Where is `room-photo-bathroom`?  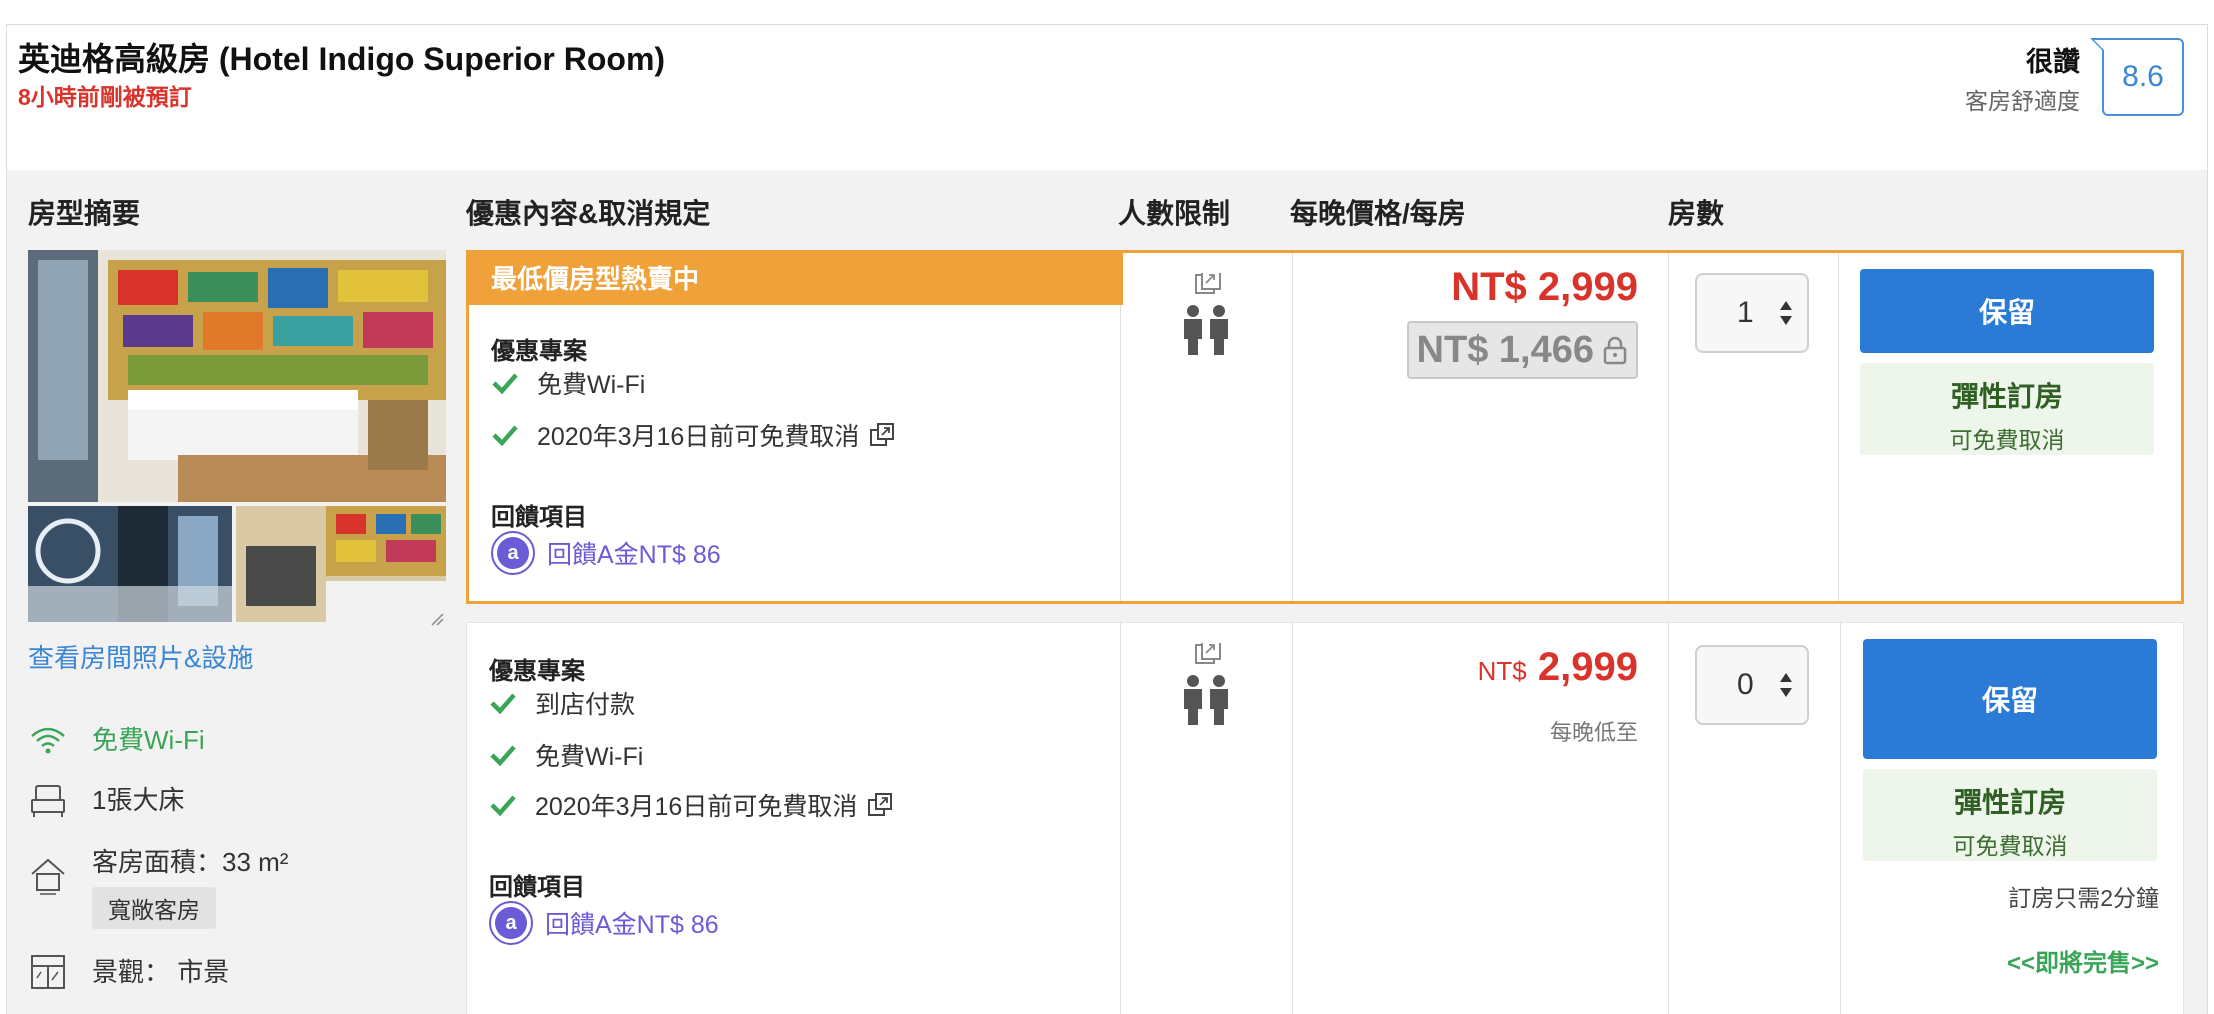
room-photo-bathroom is located at coordinates (130, 564).